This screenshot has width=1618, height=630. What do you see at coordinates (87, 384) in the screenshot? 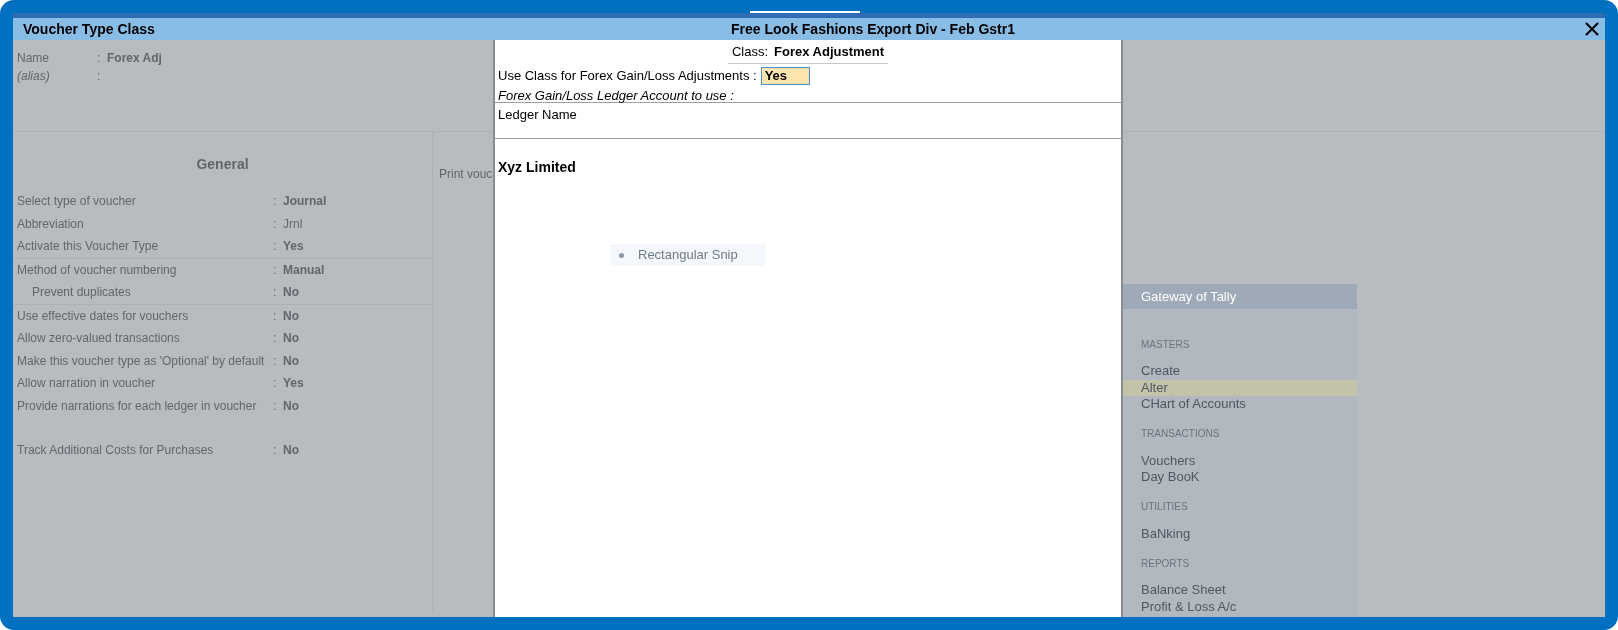
I see `field-label: Allow narration in voucher` at bounding box center [87, 384].